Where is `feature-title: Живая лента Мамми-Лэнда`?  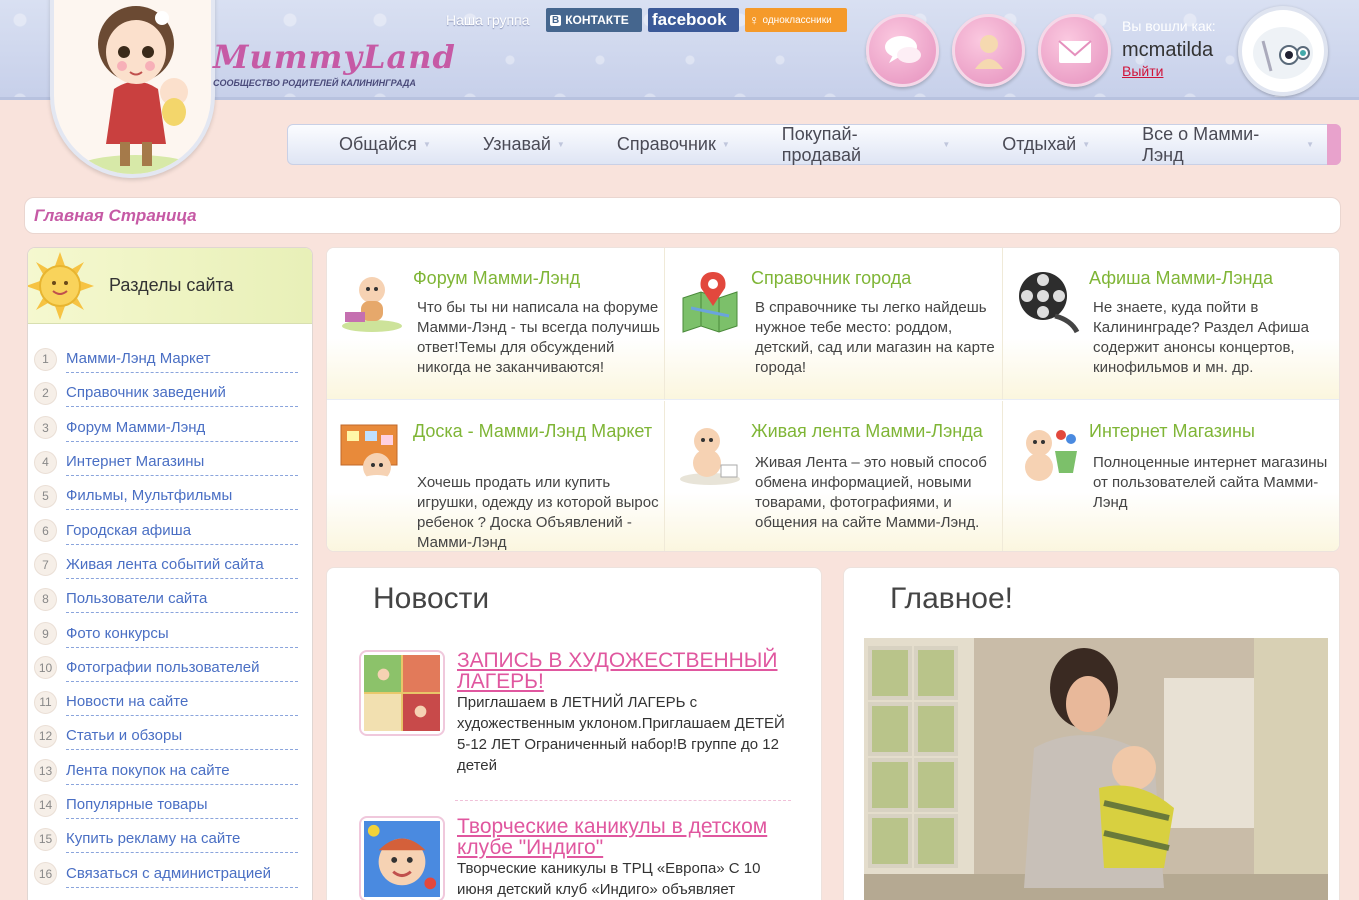 feature-title: Живая лента Мамми-Лэнда is located at coordinates (876, 431).